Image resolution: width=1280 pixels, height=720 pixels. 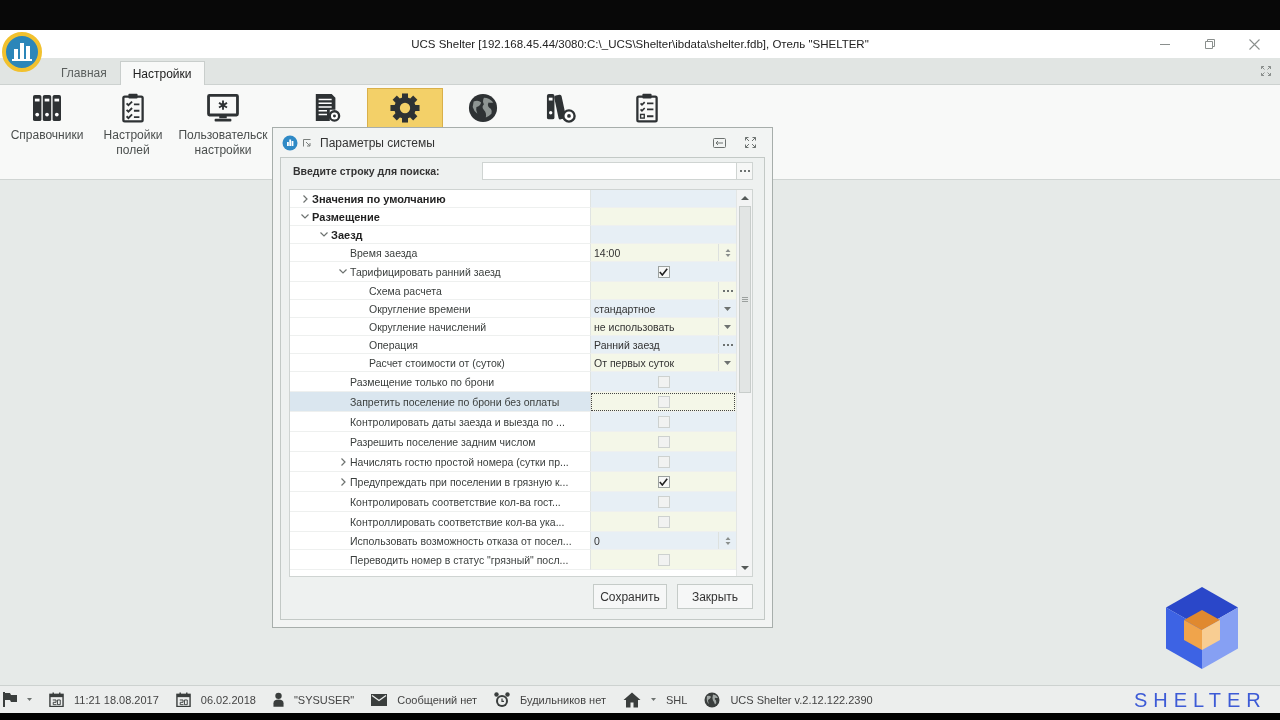 I want to click on window-title: UCS Shelter [192.168.45.44/3080:C:\_UCS\Shelter\ibdata\shelter.fdb], Отель "SHELTER", so click(x=640, y=44).